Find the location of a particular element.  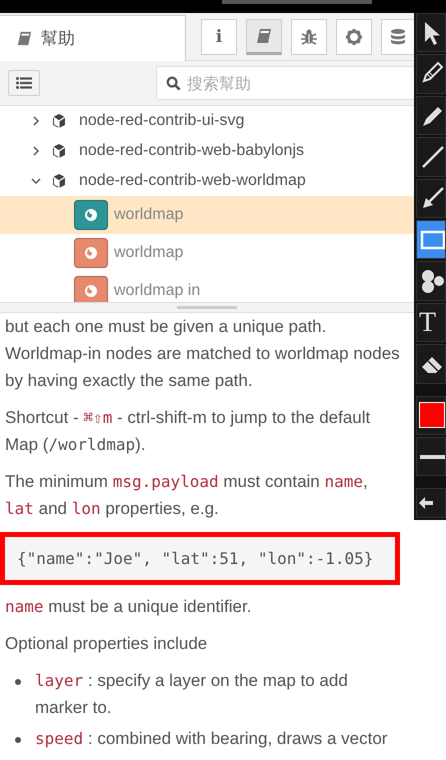

eraser-tool-button is located at coordinates (431, 364).